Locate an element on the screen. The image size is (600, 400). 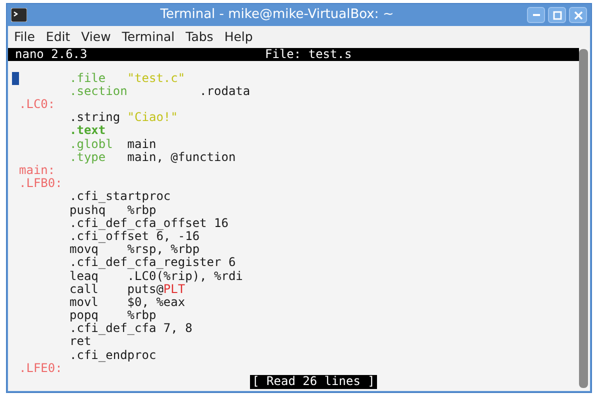
maximize-icon is located at coordinates (557, 15).